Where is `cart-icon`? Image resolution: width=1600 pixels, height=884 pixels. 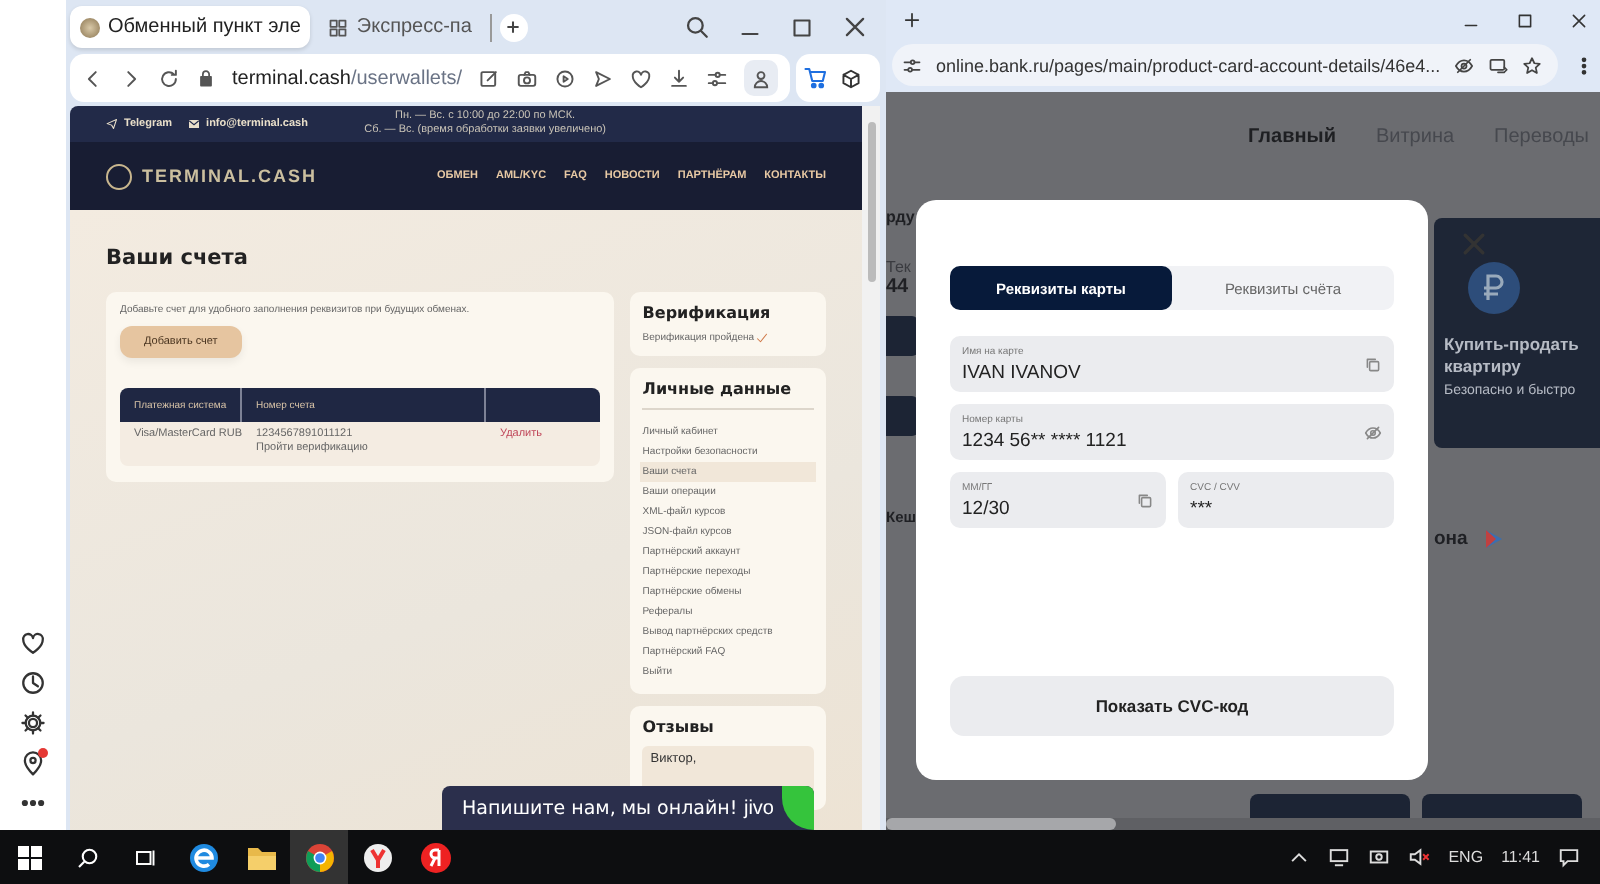
cart-icon is located at coordinates (816, 78).